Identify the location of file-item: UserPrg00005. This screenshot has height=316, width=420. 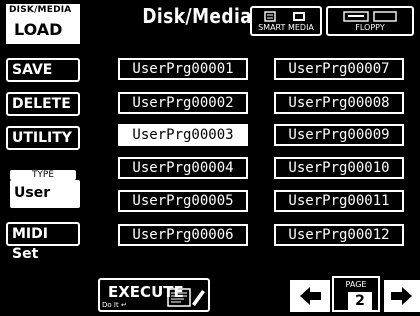
(183, 201).